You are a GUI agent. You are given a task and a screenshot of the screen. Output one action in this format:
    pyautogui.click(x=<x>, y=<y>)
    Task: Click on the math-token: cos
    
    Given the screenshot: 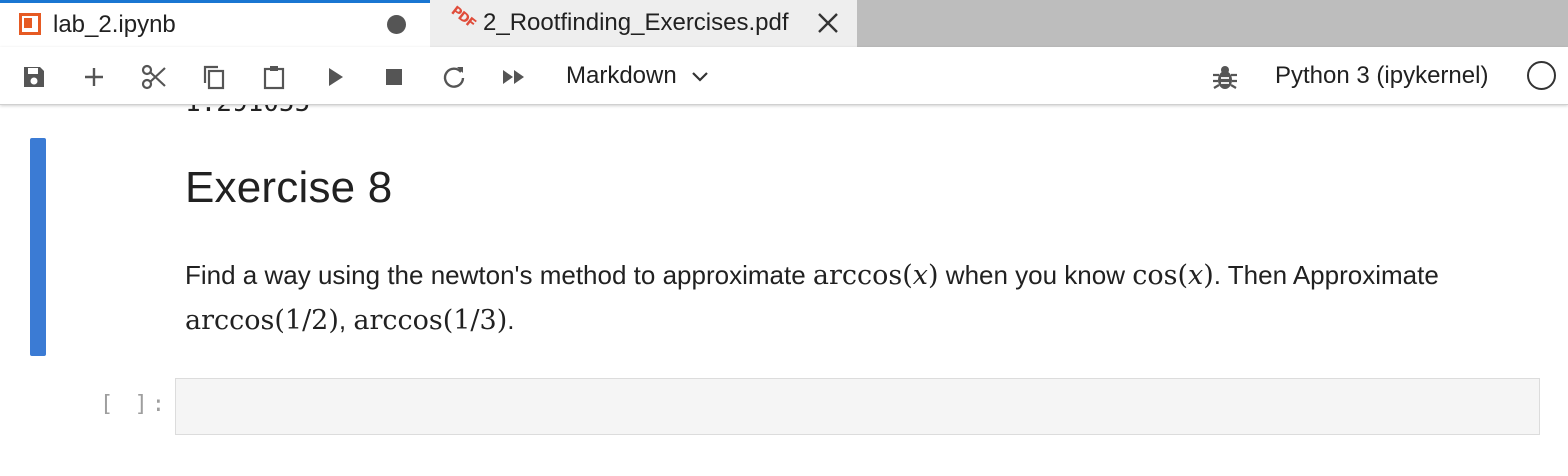 What is the action you would take?
    pyautogui.click(x=1155, y=275)
    